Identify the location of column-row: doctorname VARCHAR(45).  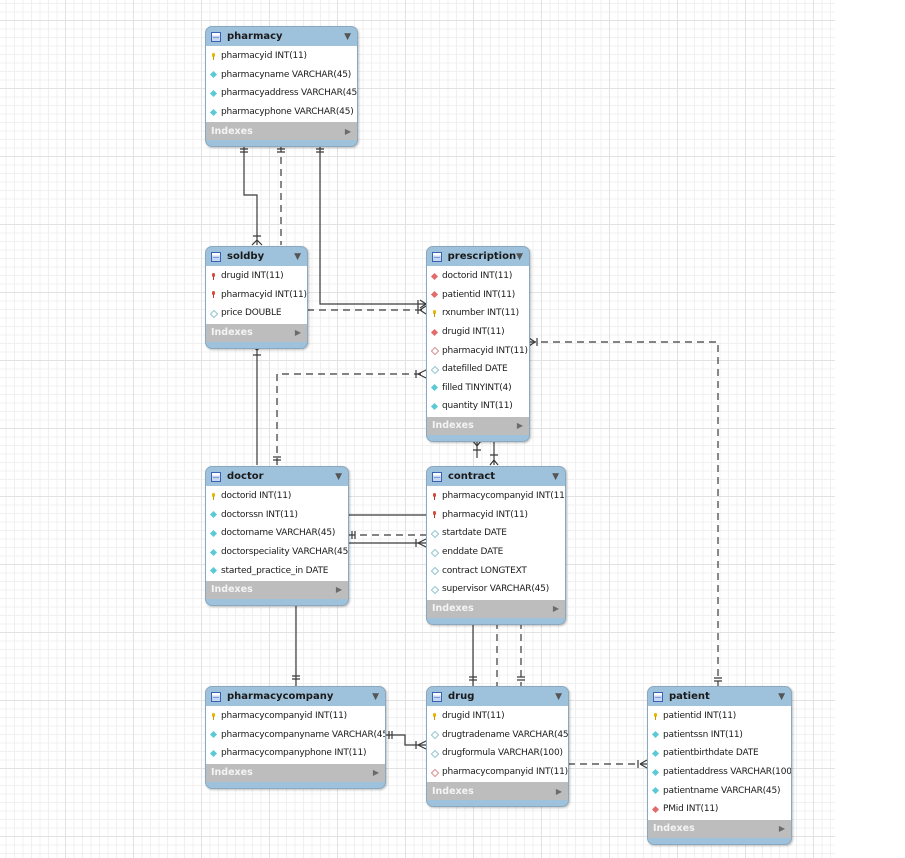
(277, 533).